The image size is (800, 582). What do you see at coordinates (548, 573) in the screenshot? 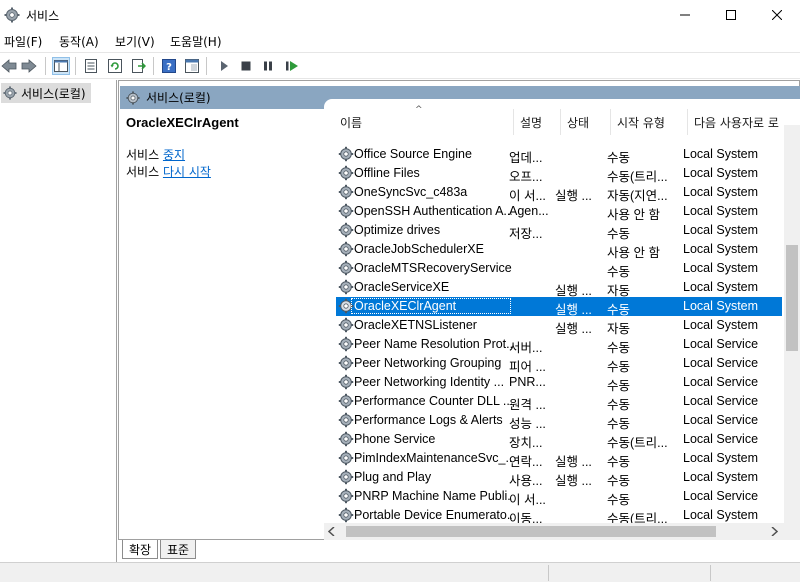
I see `status-segment` at bounding box center [548, 573].